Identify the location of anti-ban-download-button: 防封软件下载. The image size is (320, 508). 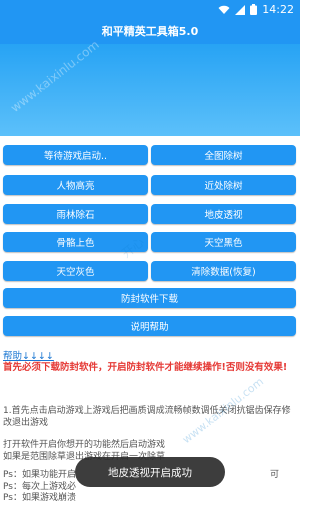
(149, 298).